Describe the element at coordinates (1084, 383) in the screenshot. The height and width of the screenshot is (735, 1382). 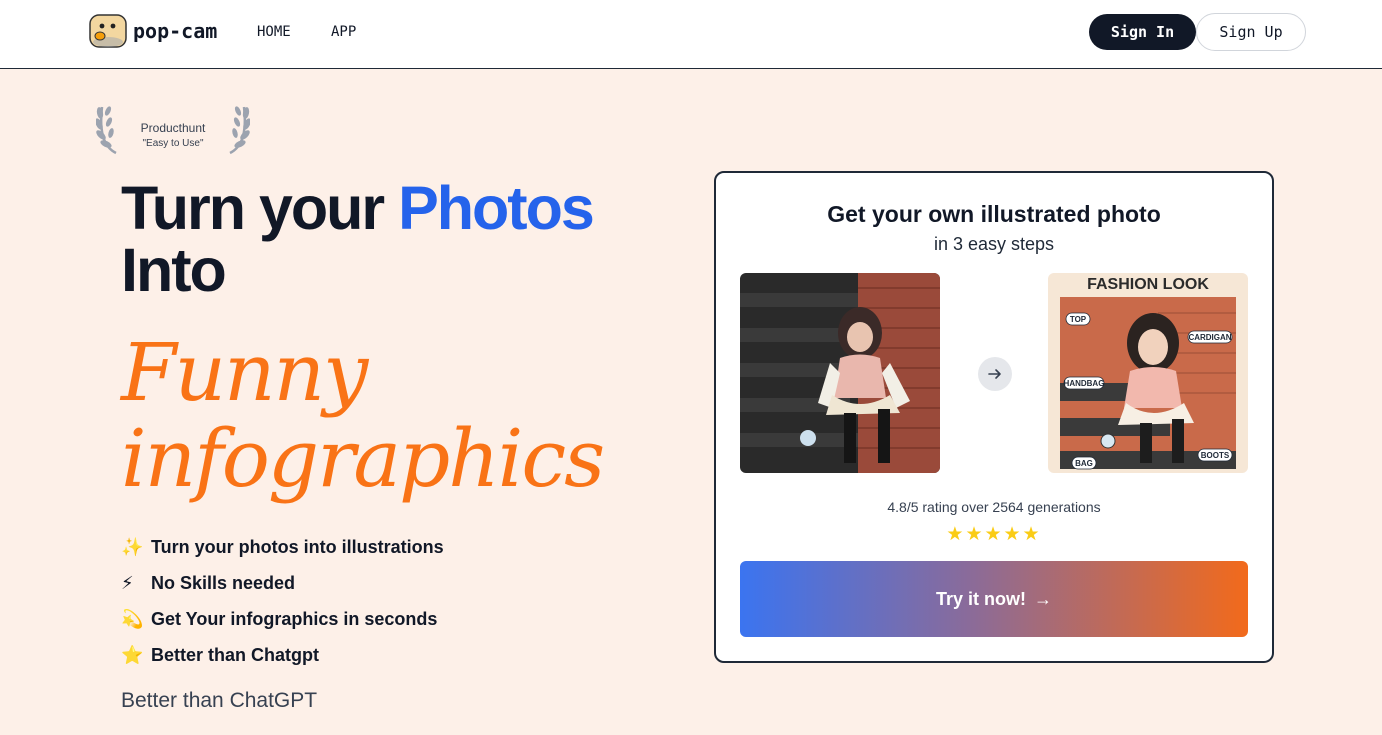
I see `illustration-label-handbag: HANDBAG` at that location.